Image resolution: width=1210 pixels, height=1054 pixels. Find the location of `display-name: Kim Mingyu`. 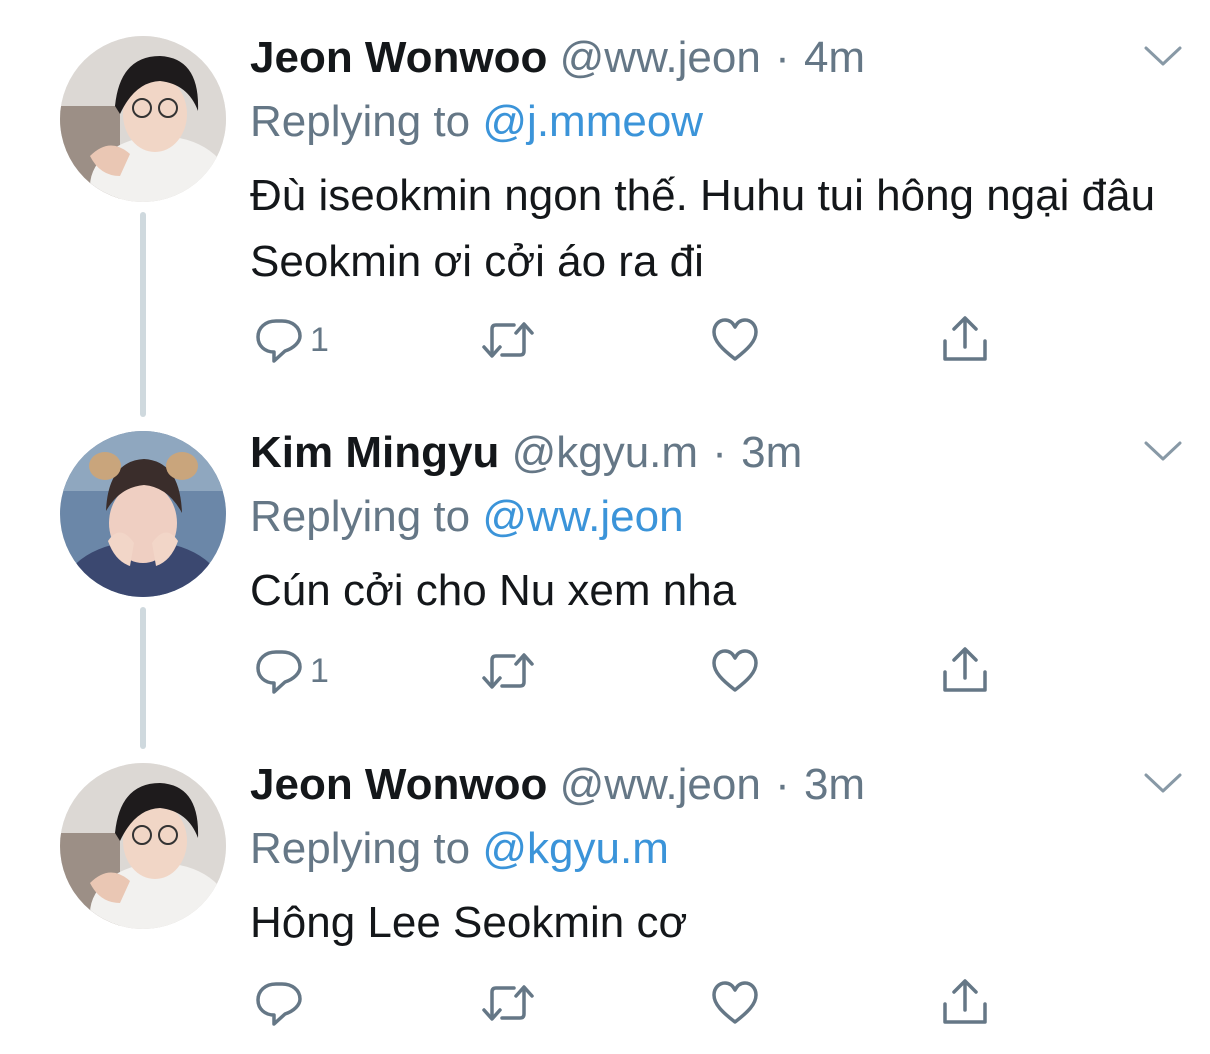

display-name: Kim Mingyu is located at coordinates (374, 452).